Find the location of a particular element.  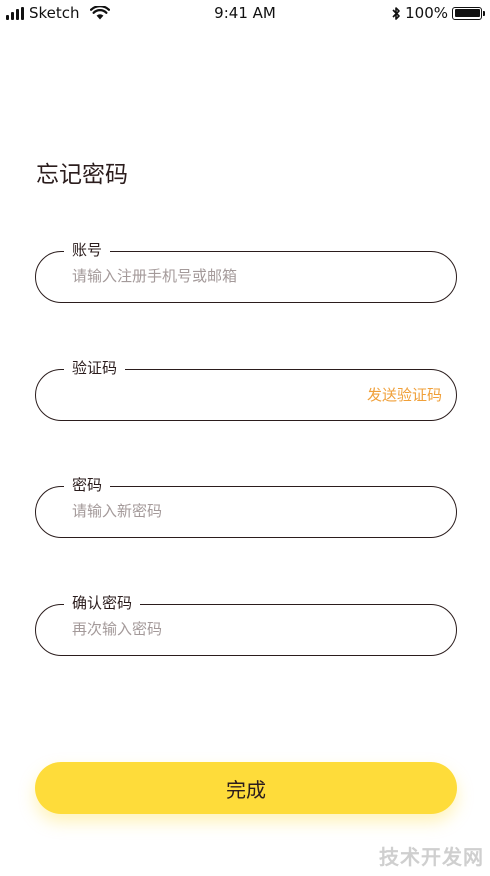

password-label: 密码 is located at coordinates (87, 485).